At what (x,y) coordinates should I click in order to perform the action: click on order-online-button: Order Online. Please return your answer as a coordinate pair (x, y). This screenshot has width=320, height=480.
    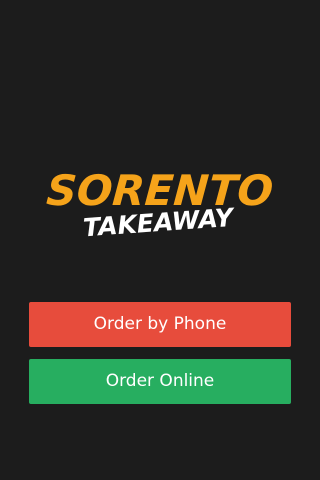
    Looking at the image, I should click on (160, 381).